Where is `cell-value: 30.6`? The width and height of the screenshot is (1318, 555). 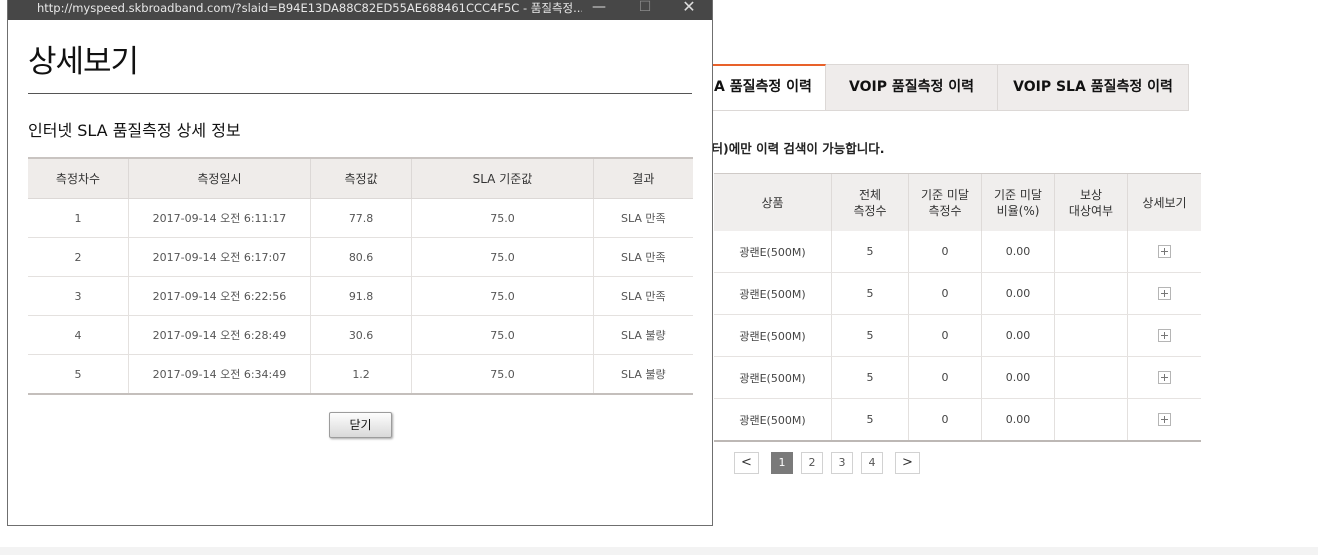
cell-value: 30.6 is located at coordinates (360, 335).